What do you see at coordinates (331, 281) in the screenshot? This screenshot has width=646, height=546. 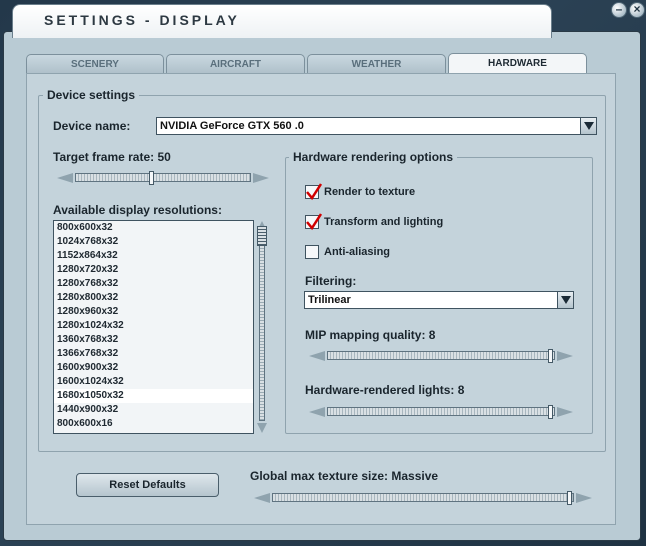 I see `filtering-label: Filtering:` at bounding box center [331, 281].